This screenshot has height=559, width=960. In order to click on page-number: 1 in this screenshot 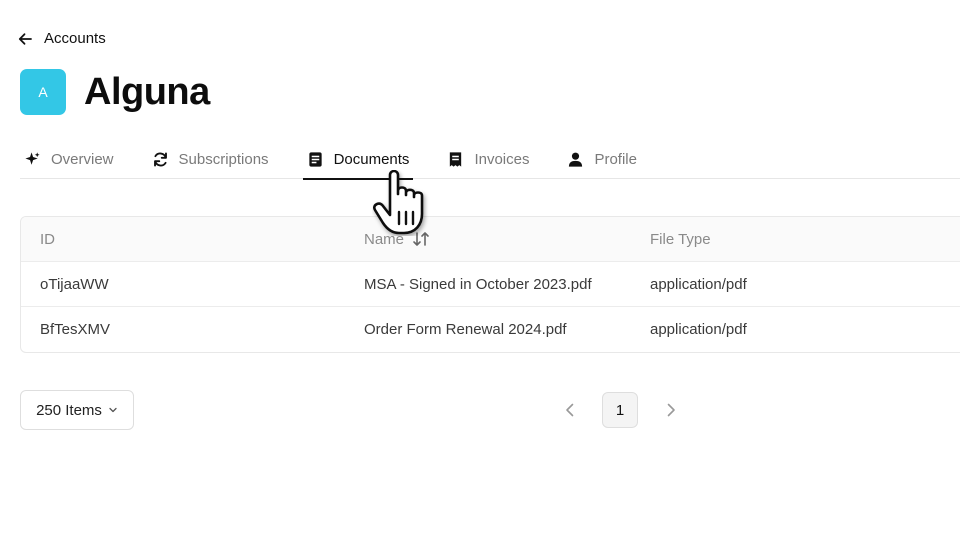, I will do `click(620, 410)`.